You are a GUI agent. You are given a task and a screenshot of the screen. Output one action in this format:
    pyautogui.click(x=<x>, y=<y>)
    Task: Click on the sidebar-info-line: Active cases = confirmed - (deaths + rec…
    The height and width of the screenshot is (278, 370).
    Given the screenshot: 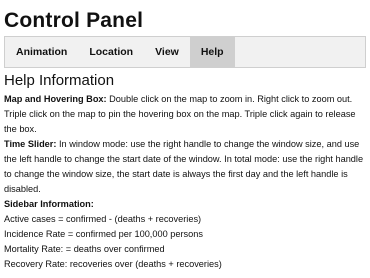 What is the action you would take?
    pyautogui.click(x=103, y=219)
    